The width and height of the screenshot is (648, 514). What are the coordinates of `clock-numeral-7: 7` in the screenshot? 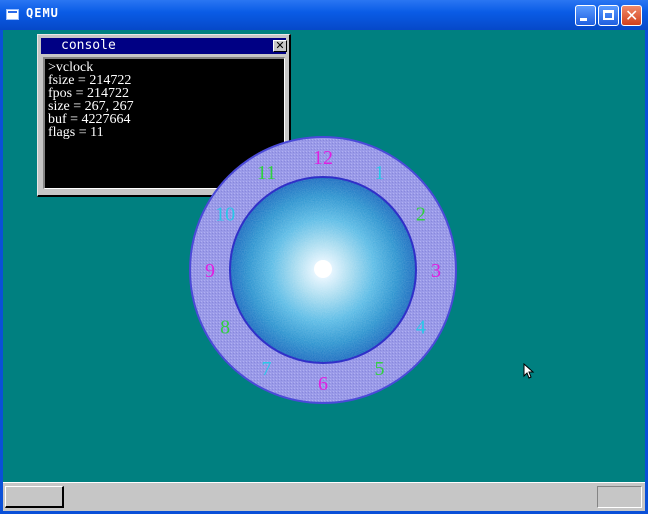 It's located at (267, 369).